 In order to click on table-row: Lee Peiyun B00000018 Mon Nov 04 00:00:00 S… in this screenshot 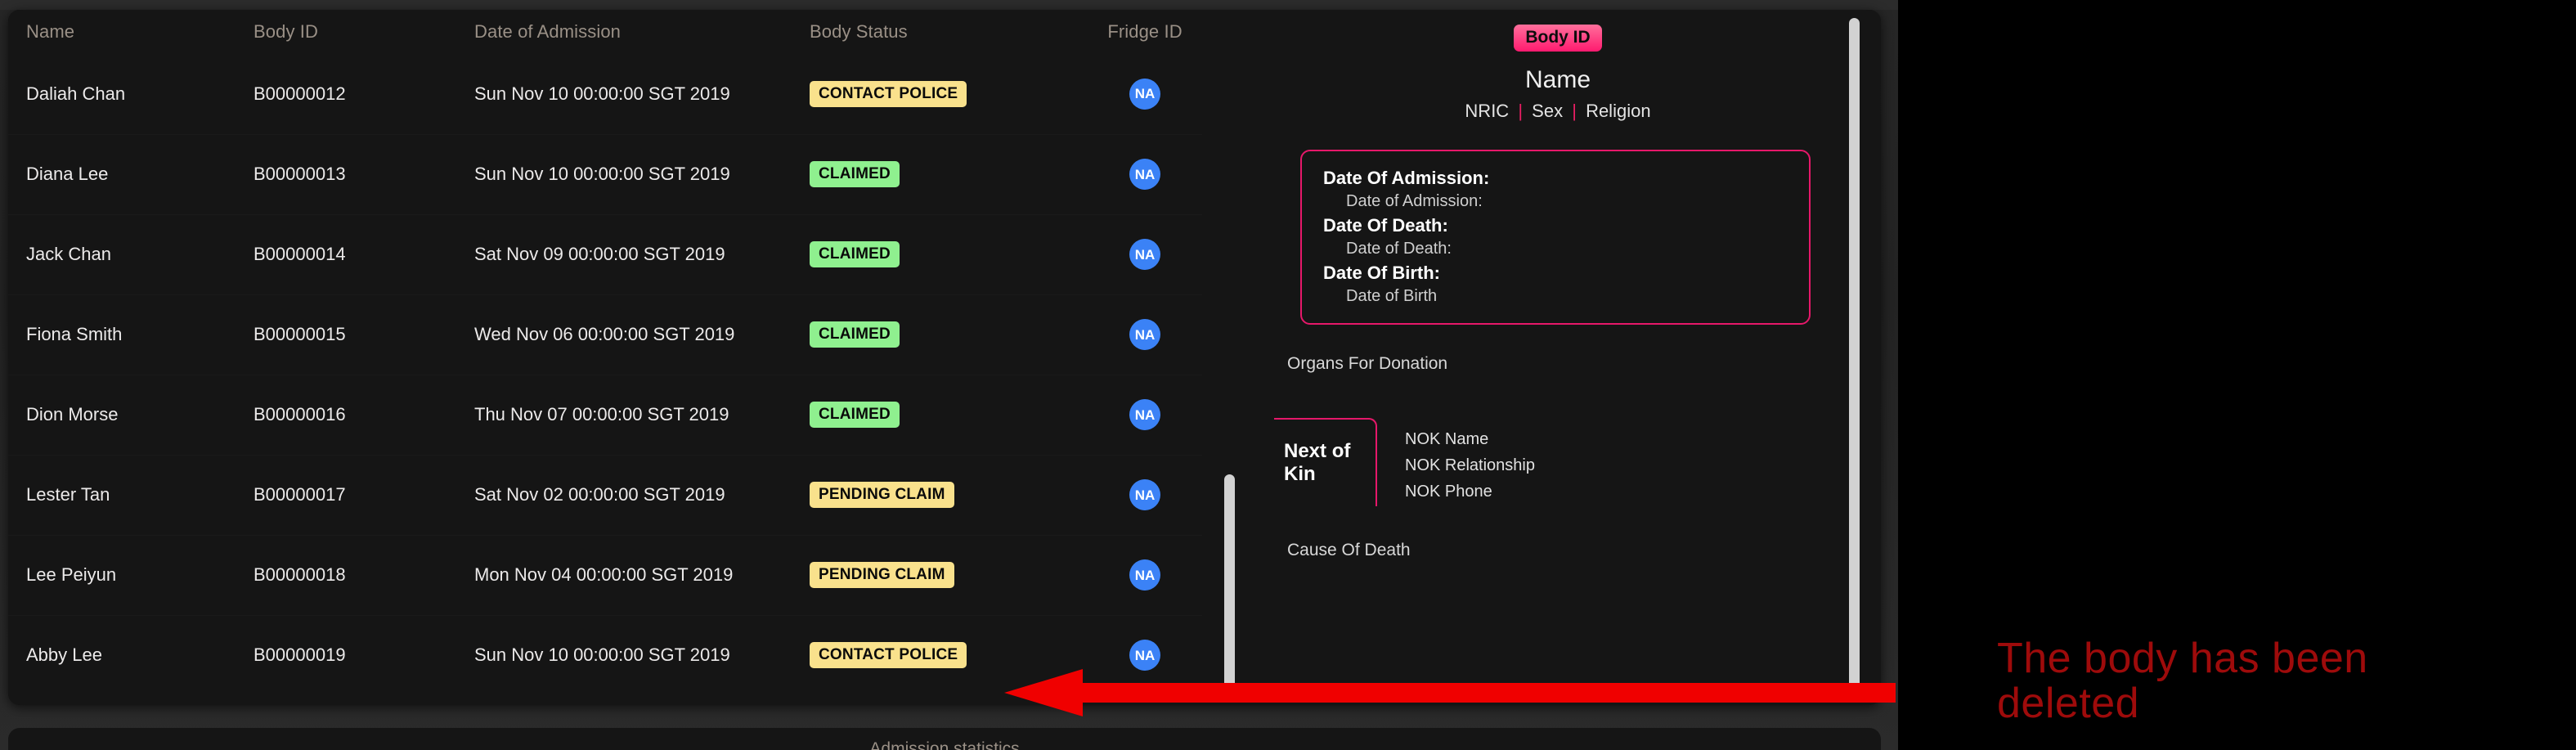, I will do `click(605, 575)`.